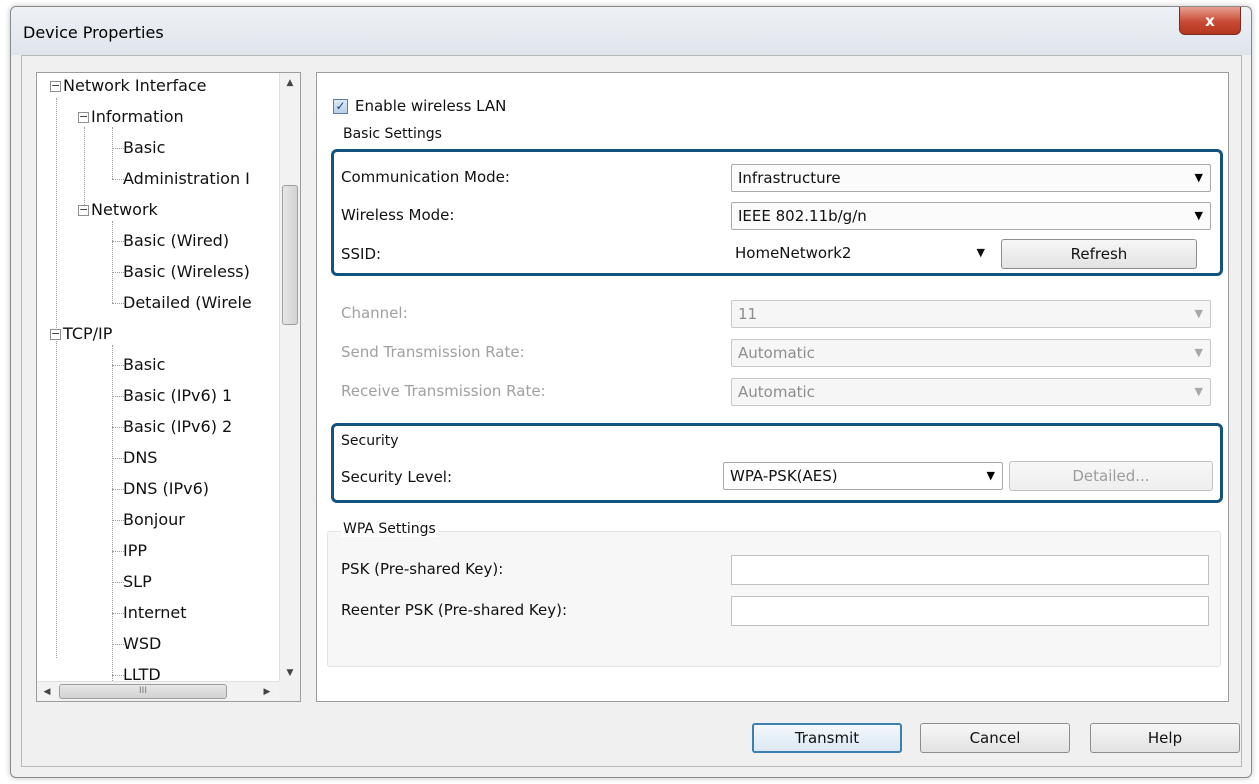 Image resolution: width=1259 pixels, height=784 pixels. Describe the element at coordinates (776, 392) in the screenshot. I see `receive-rate-value: Automatic` at that location.